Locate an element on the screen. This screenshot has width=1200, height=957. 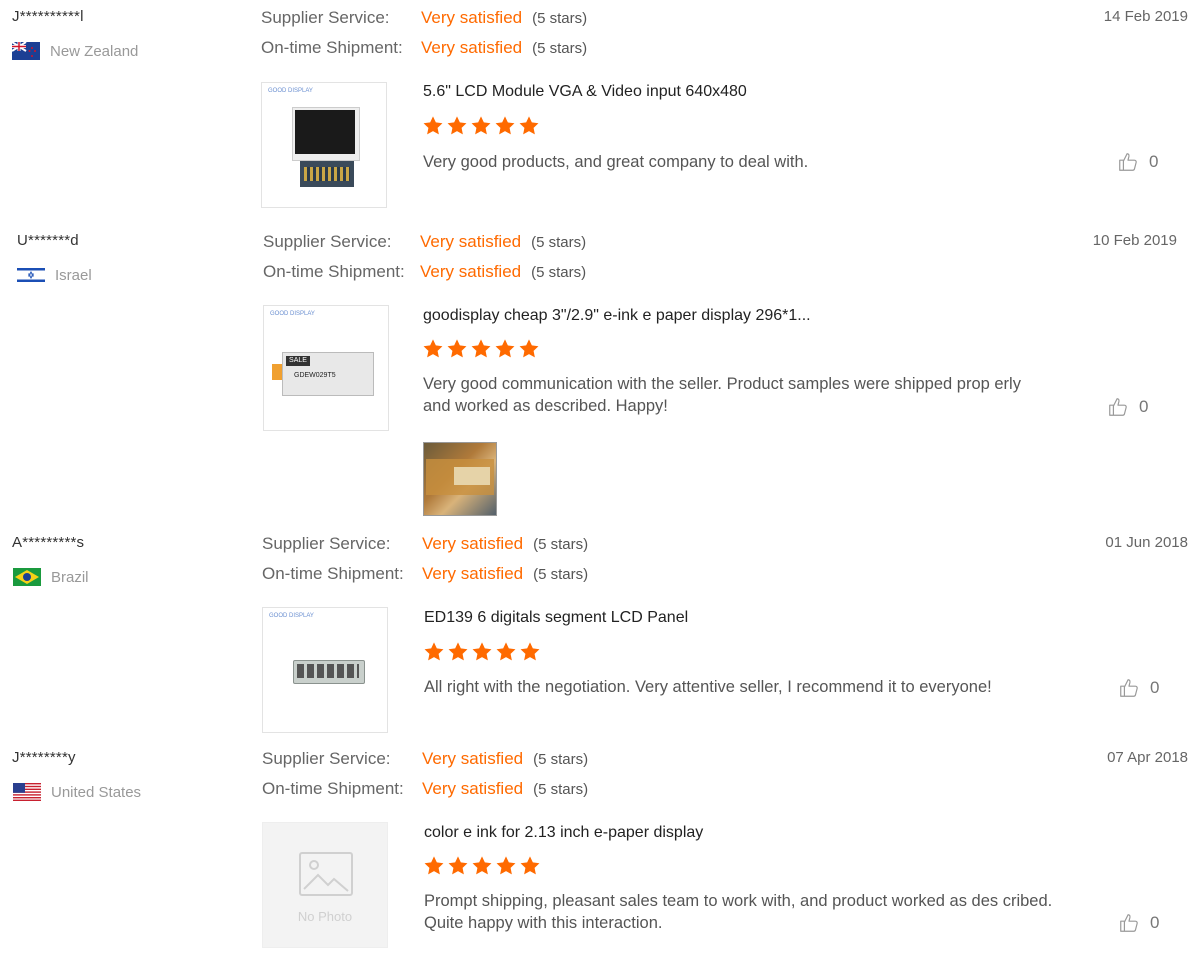
country-name: United States is located at coordinates (96, 792).